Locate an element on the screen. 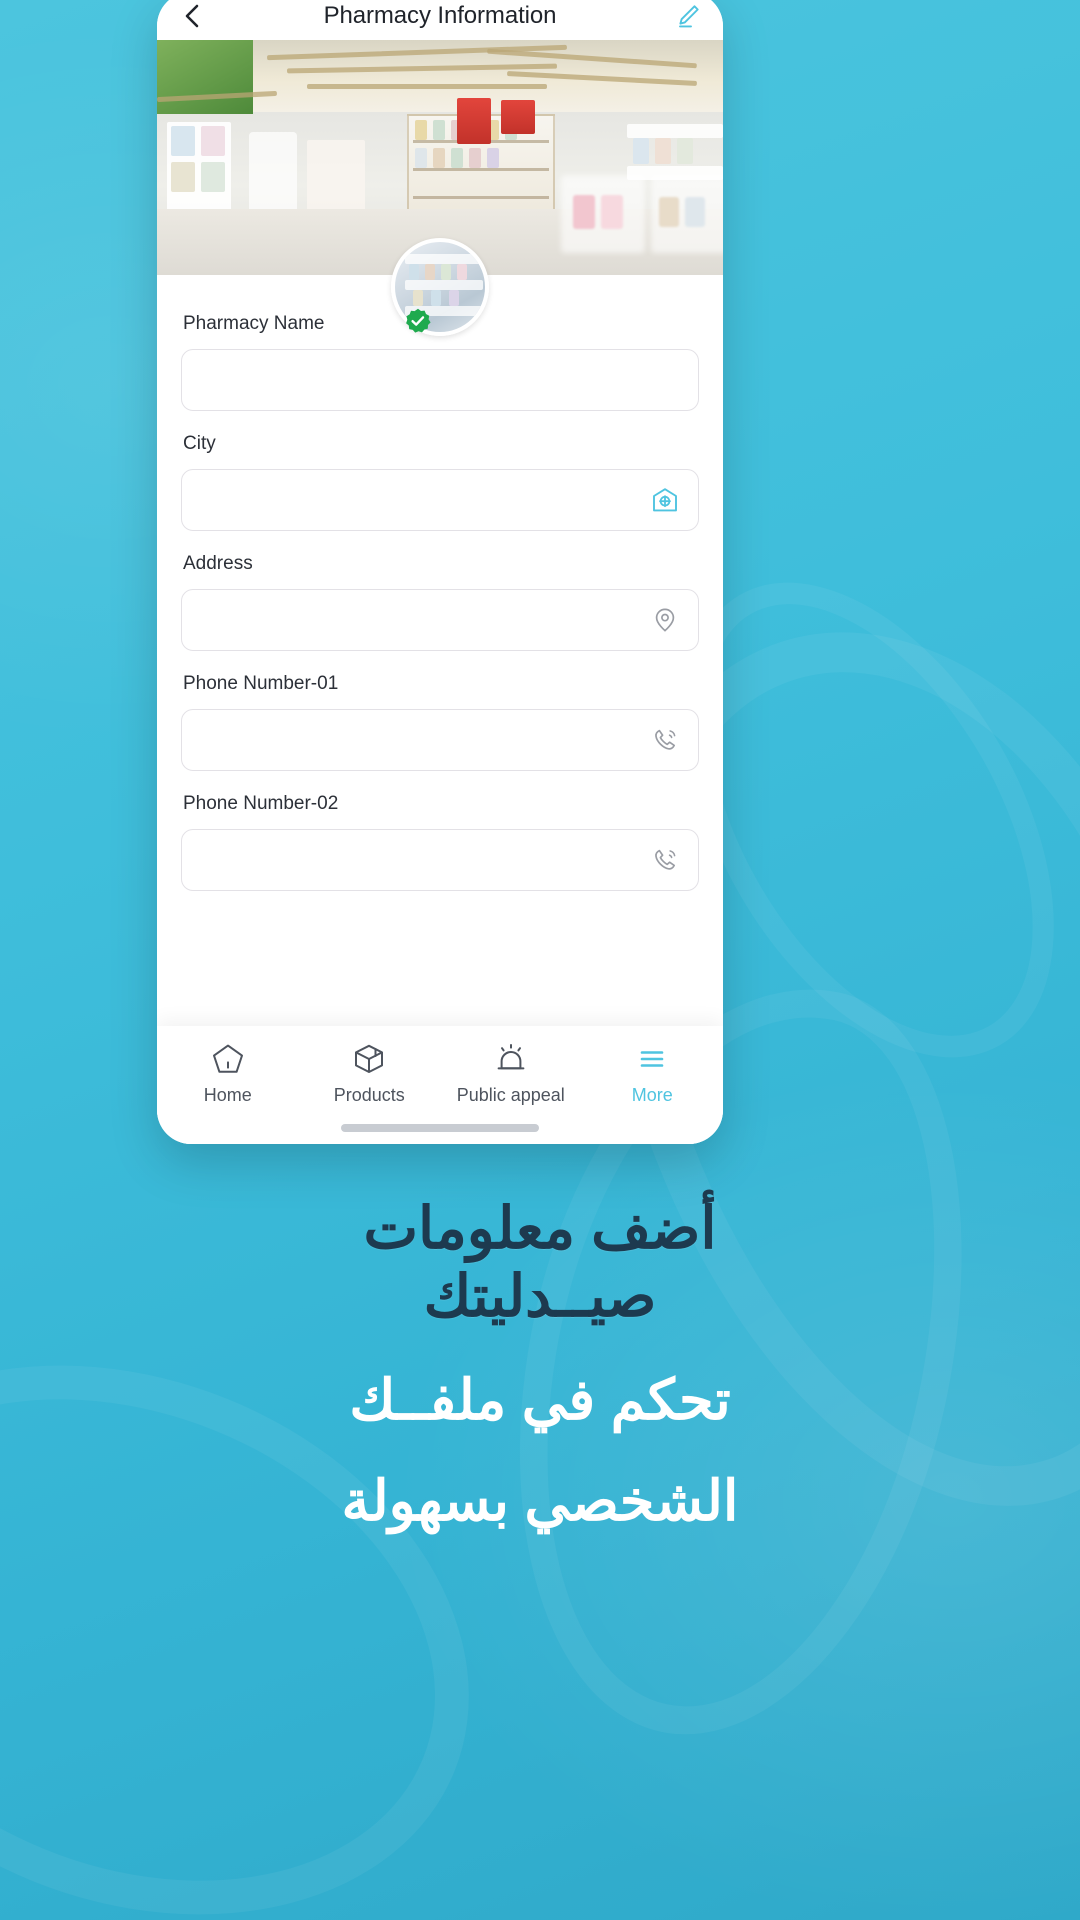 Image resolution: width=1080 pixels, height=1920 pixels. nav-label: More is located at coordinates (652, 1095).